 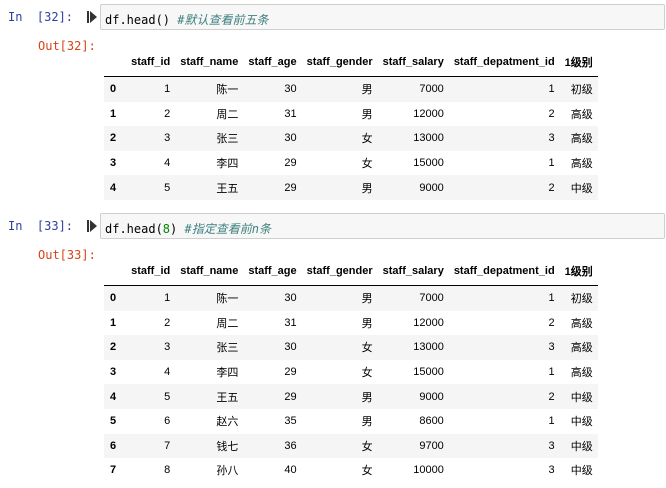 What do you see at coordinates (227, 139) in the screenshot?
I see `table-cell: 张三` at bounding box center [227, 139].